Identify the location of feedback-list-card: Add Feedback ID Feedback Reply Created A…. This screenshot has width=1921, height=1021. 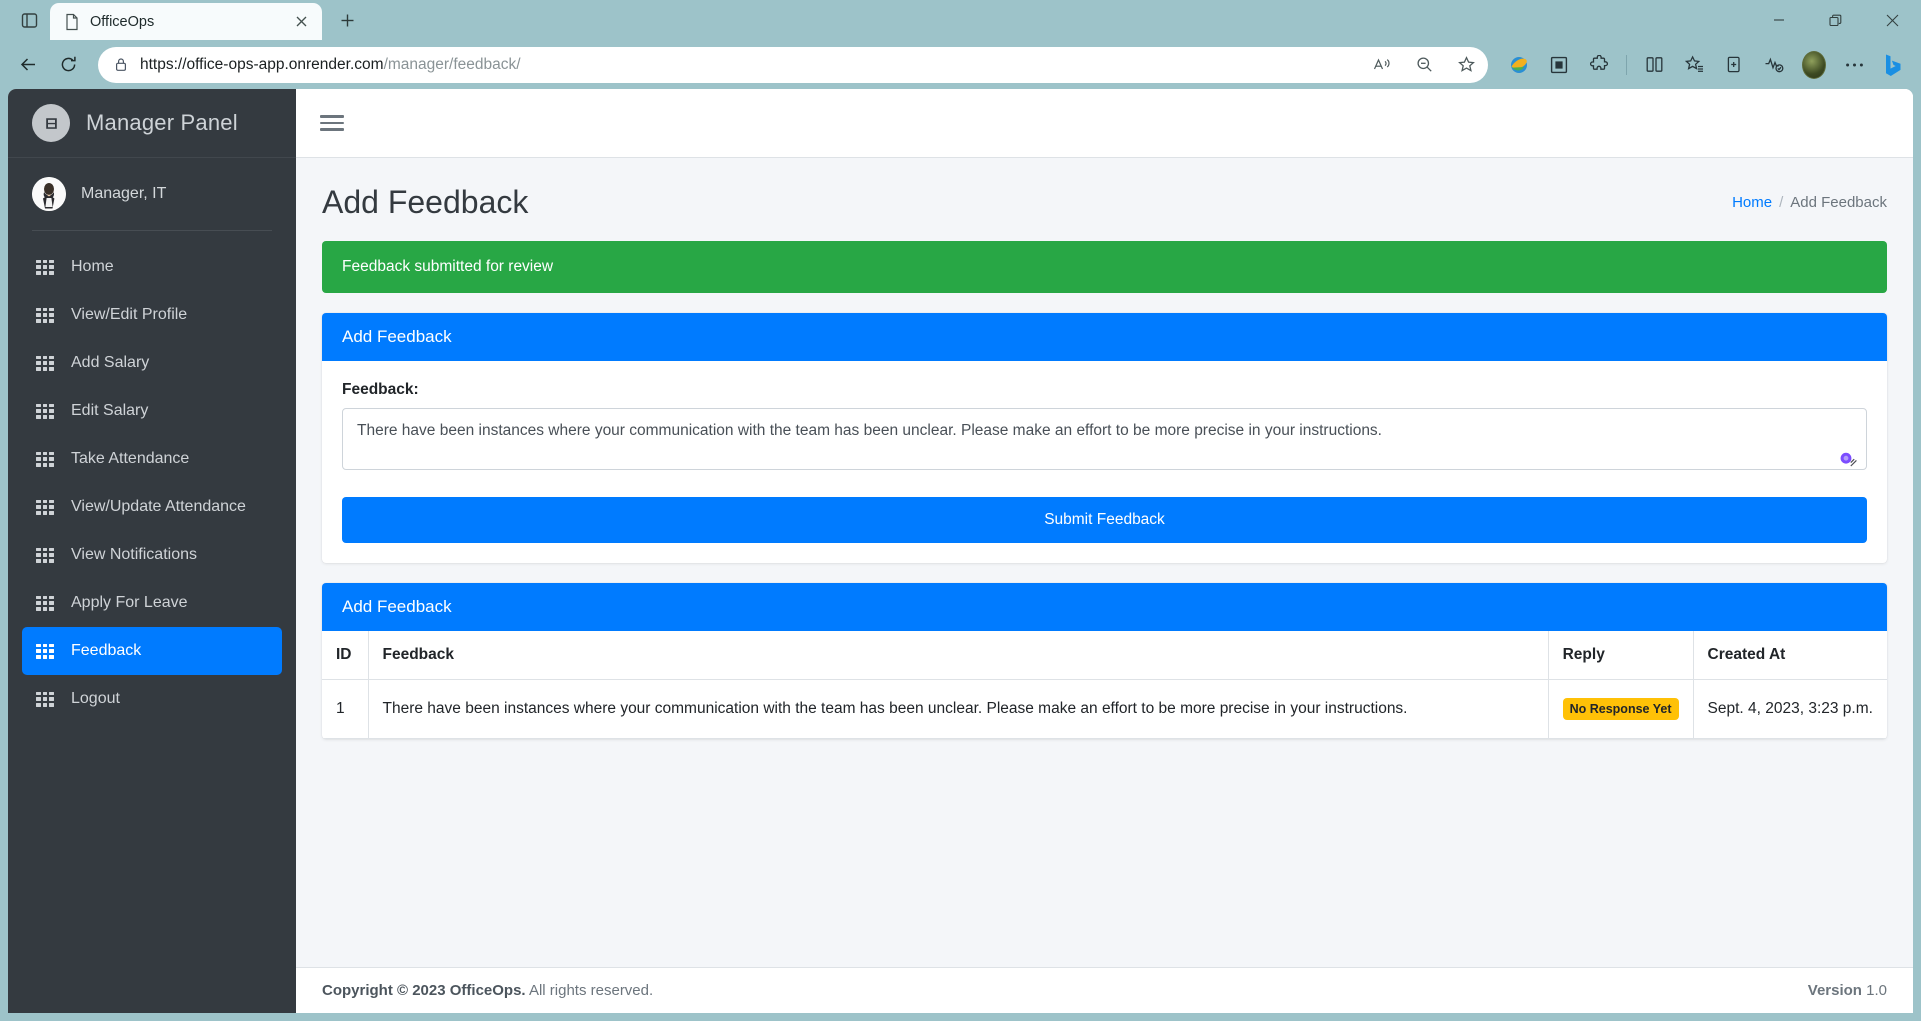
(1104, 661).